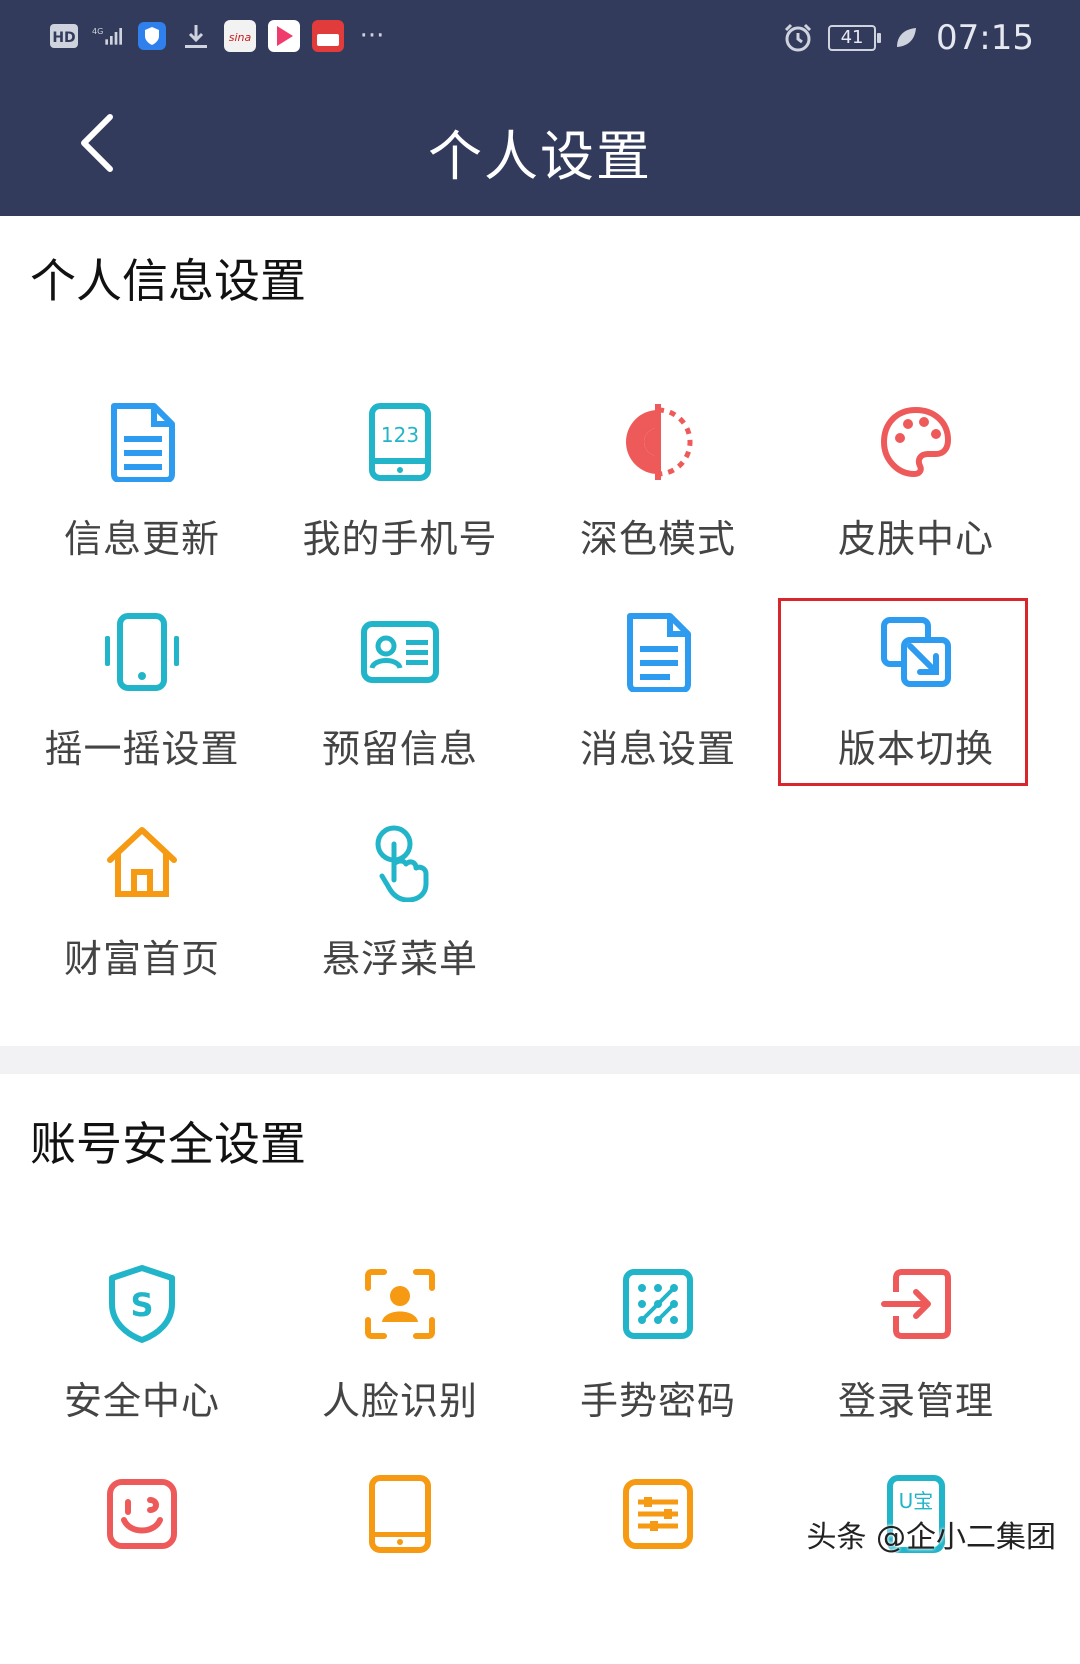  I want to click on signal-4g-icon: 4G, so click(108, 36).